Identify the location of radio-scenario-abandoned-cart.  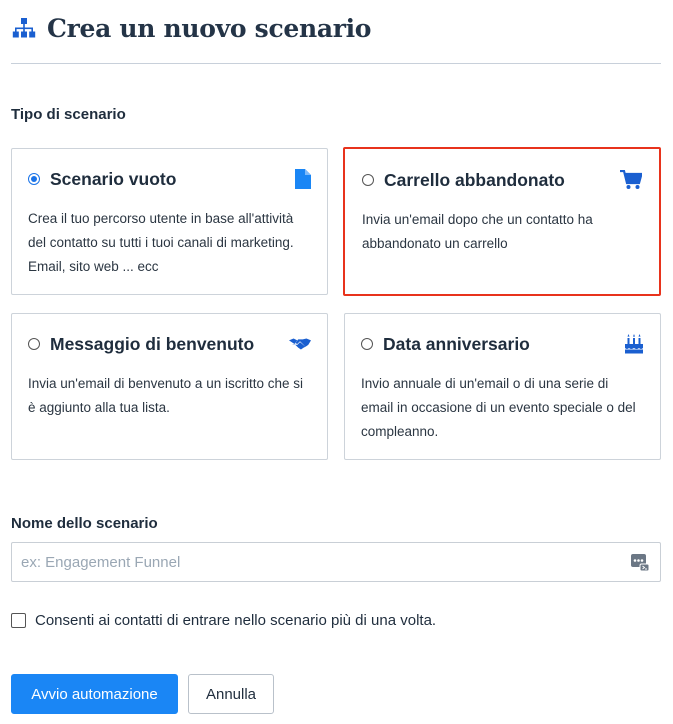
(368, 180).